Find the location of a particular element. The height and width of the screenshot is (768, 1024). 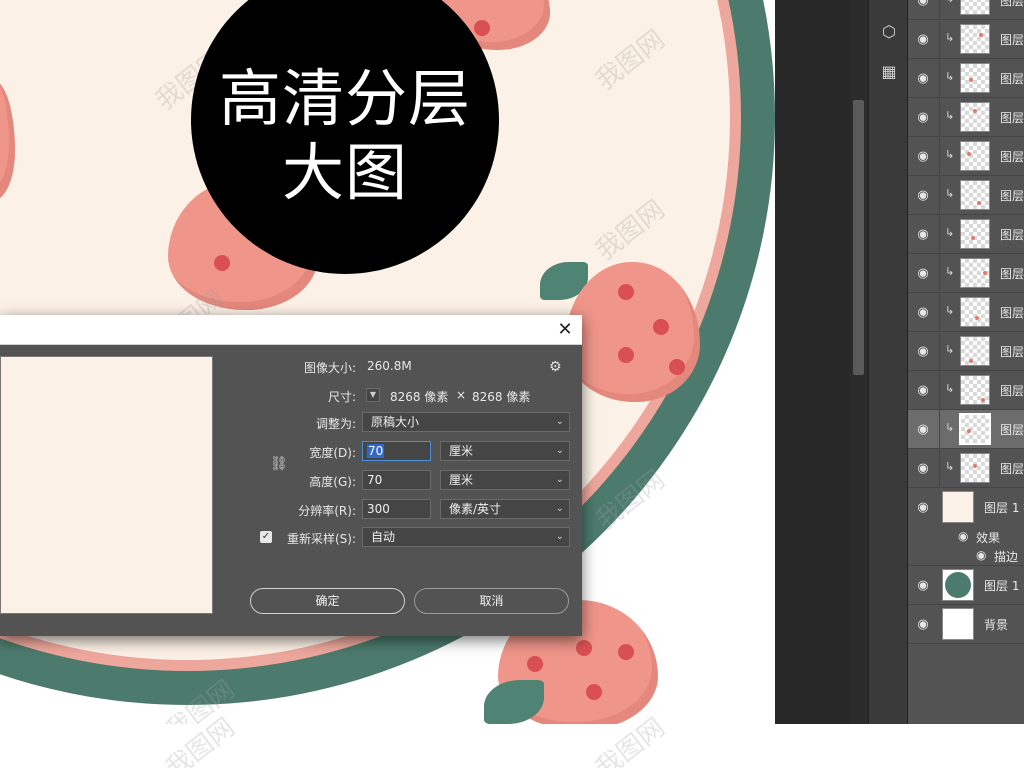

layer-name: 图层 1 拷 is located at coordinates (1004, 507).